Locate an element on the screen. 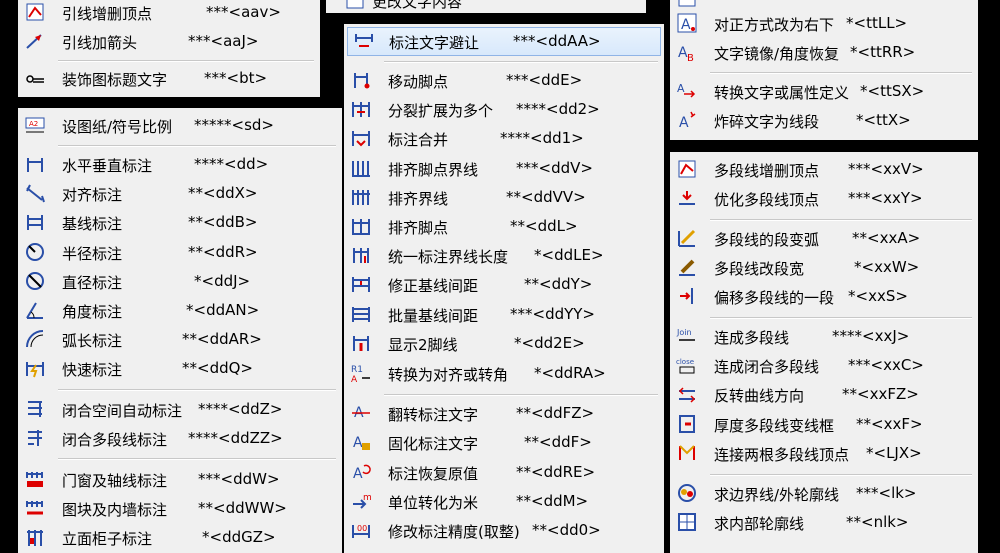 The width and height of the screenshot is (1000, 553). menu-item-leader-arrow: 引线加箭头 ***<aaJ> is located at coordinates (169, 41).